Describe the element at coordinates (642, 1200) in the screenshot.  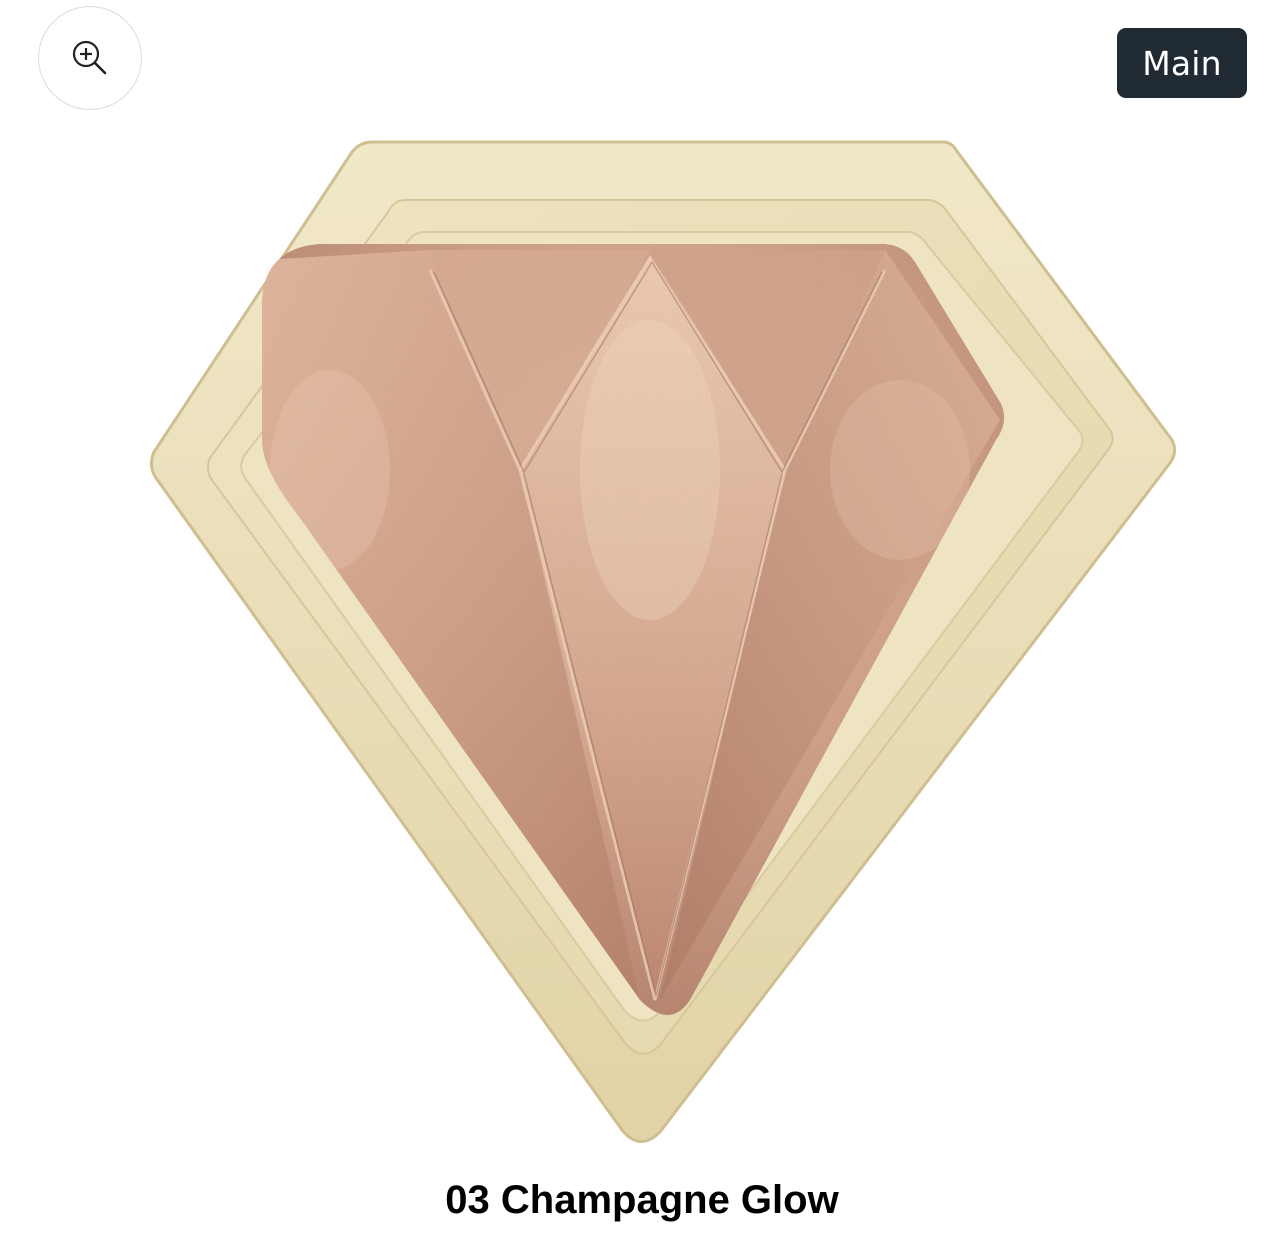
I see `shade-name-caption: 03 Champagne Glow` at that location.